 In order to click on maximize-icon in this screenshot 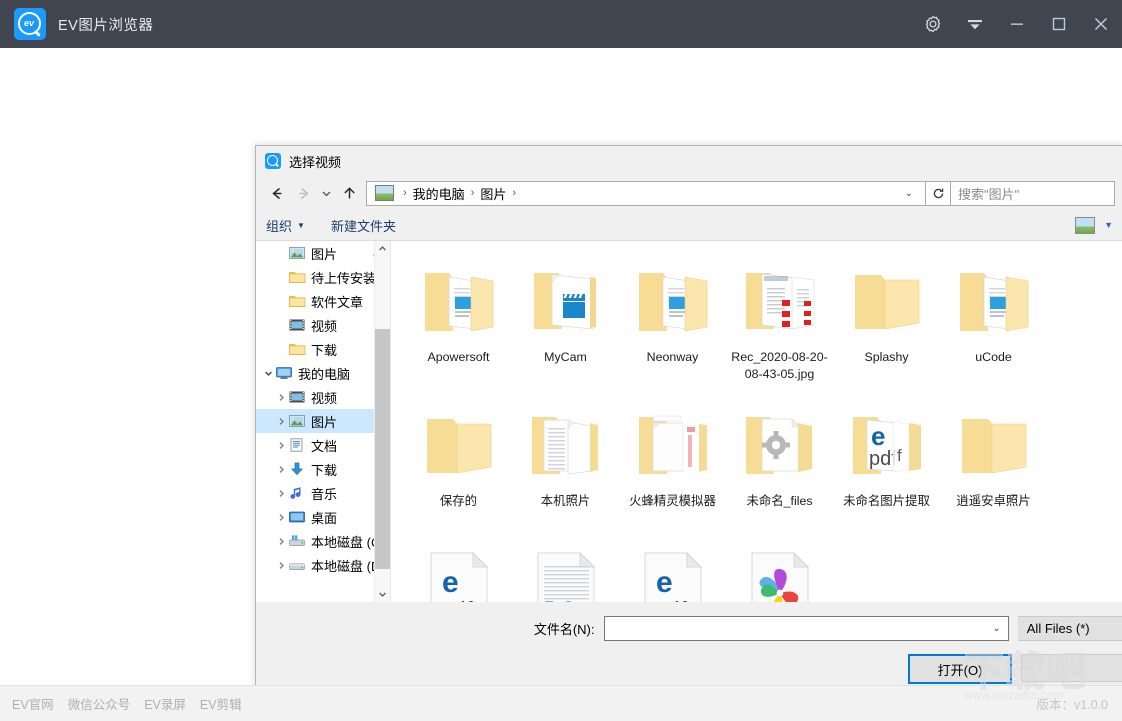, I will do `click(1059, 24)`.